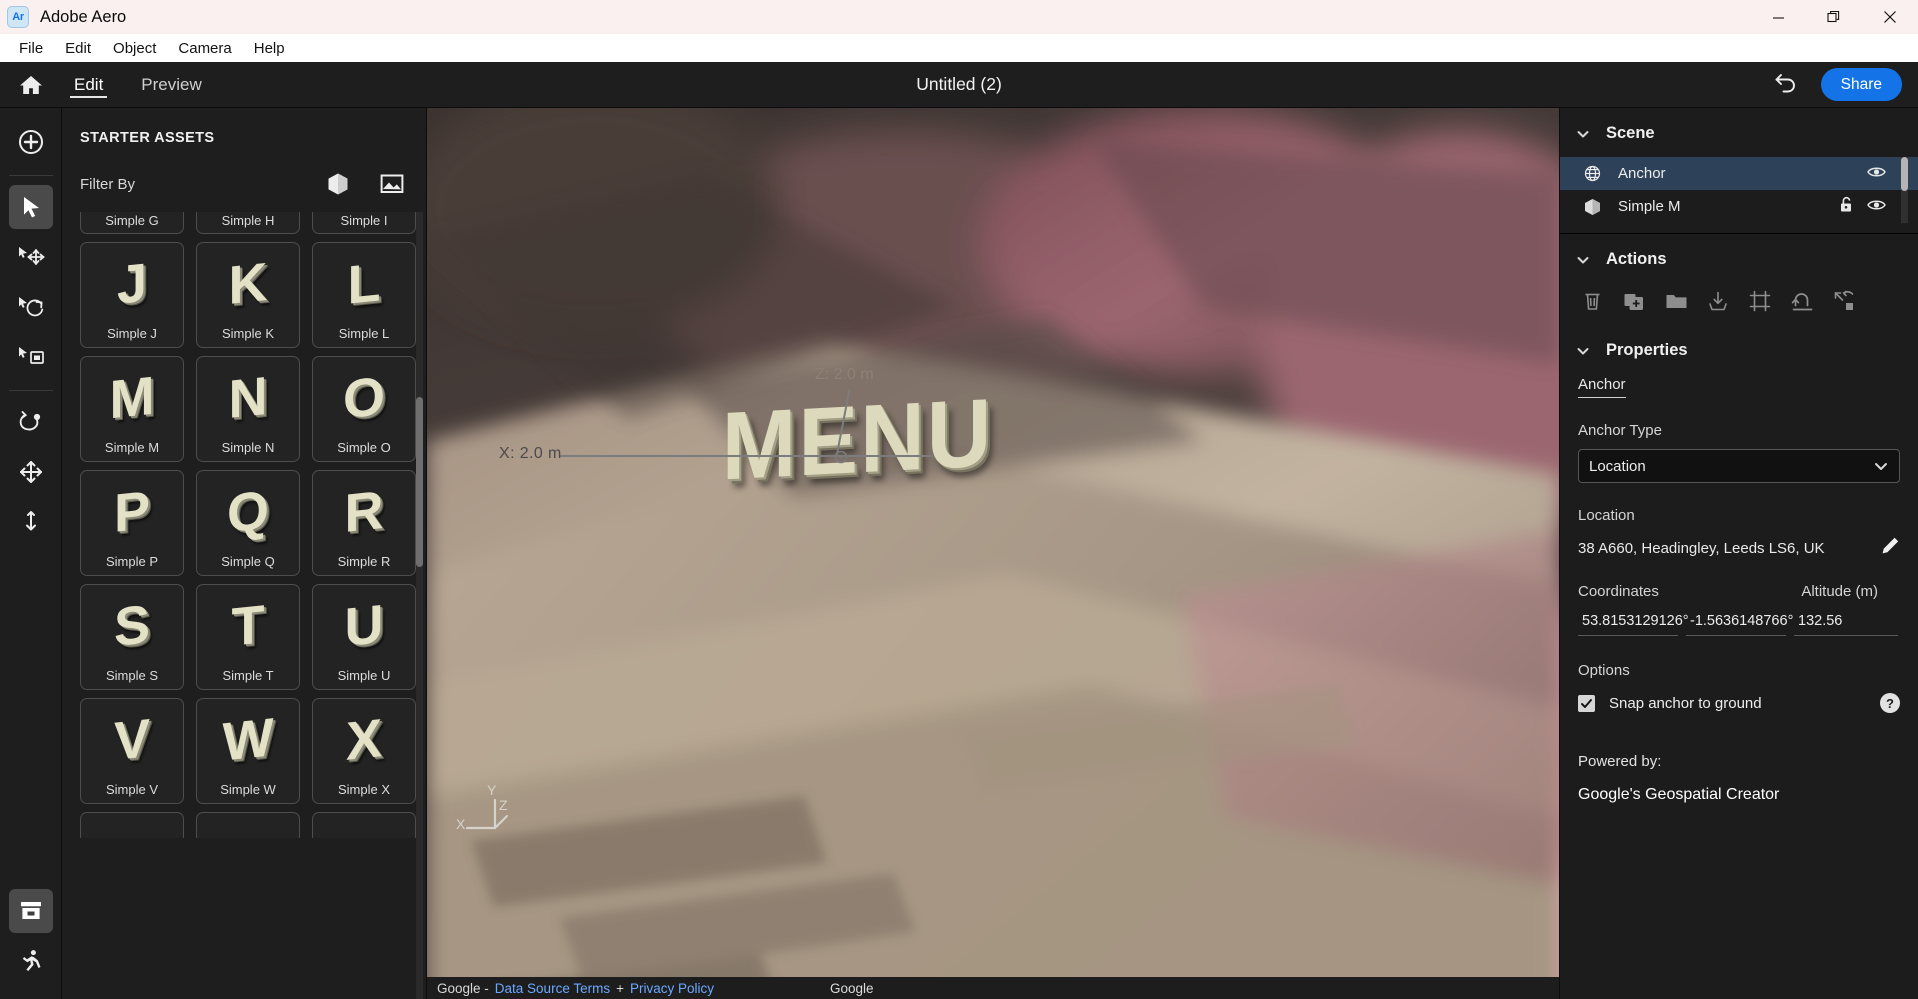  What do you see at coordinates (1786, 84) in the screenshot?
I see `undo-icon` at bounding box center [1786, 84].